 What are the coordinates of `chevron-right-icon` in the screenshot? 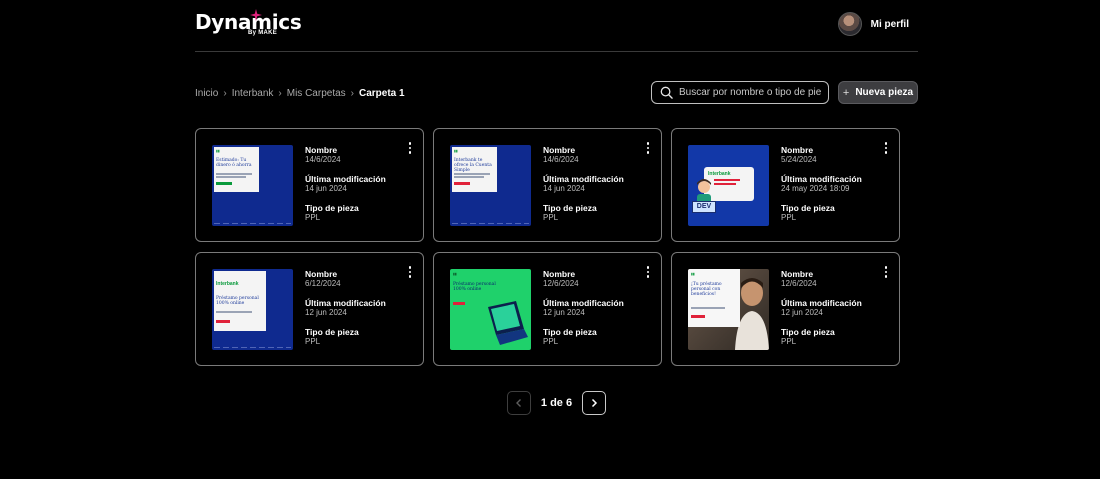 It's located at (594, 403).